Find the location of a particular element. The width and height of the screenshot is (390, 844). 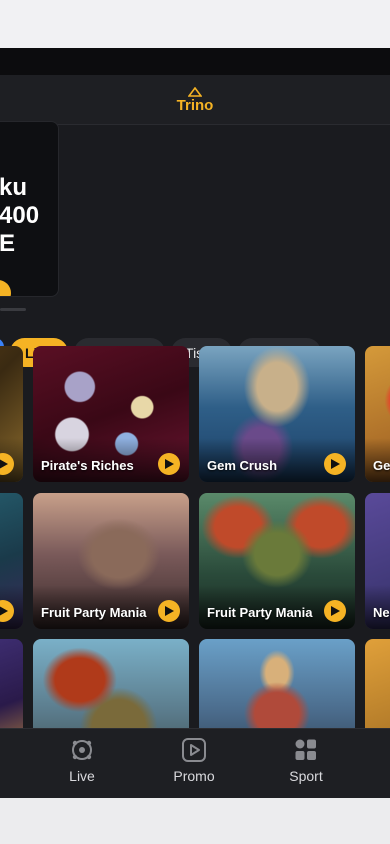

nav-item-promo: Promo is located at coordinates (194, 760).